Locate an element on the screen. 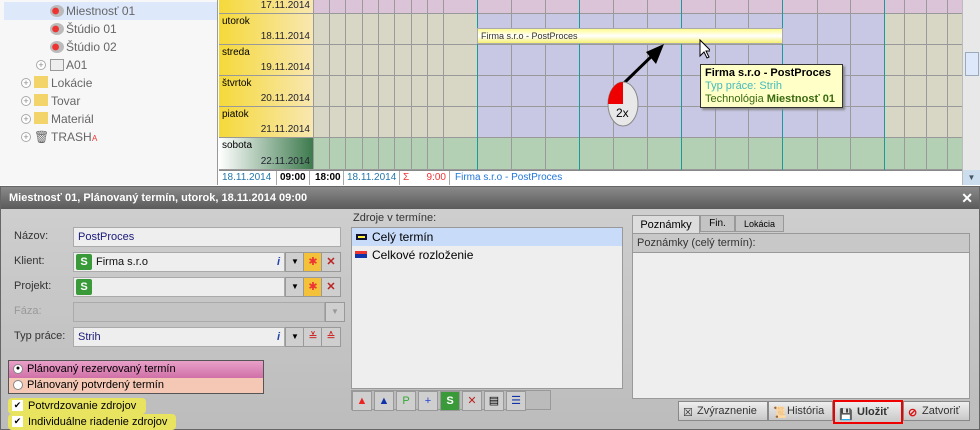  layout-icon is located at coordinates (361, 254).